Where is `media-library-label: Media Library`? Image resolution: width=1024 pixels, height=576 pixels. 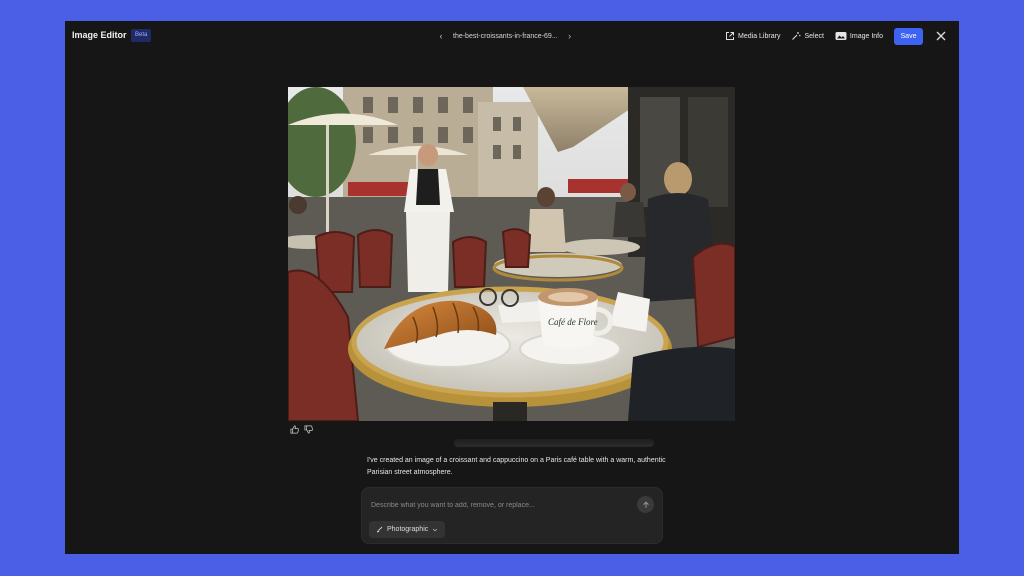 media-library-label: Media Library is located at coordinates (759, 36).